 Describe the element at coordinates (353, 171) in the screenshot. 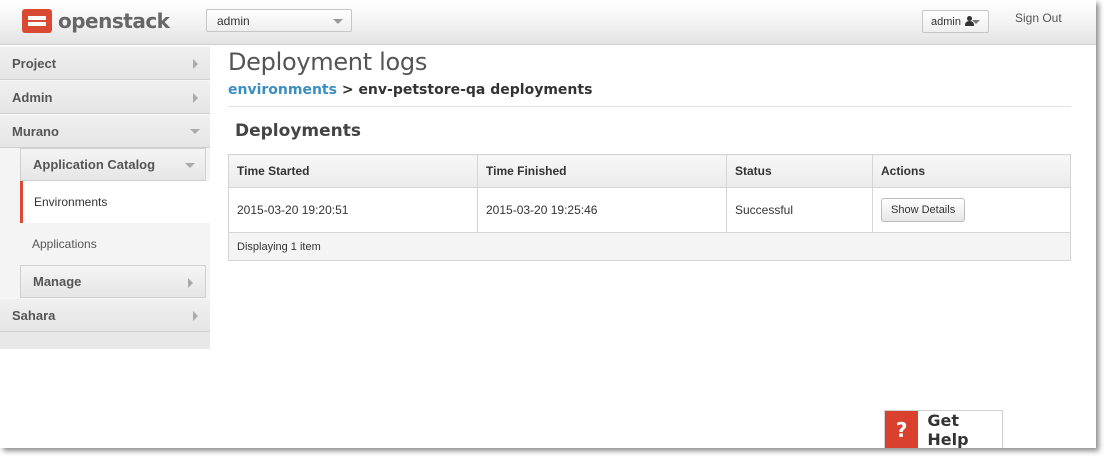

I see `column-header-time-started: Time Started` at that location.